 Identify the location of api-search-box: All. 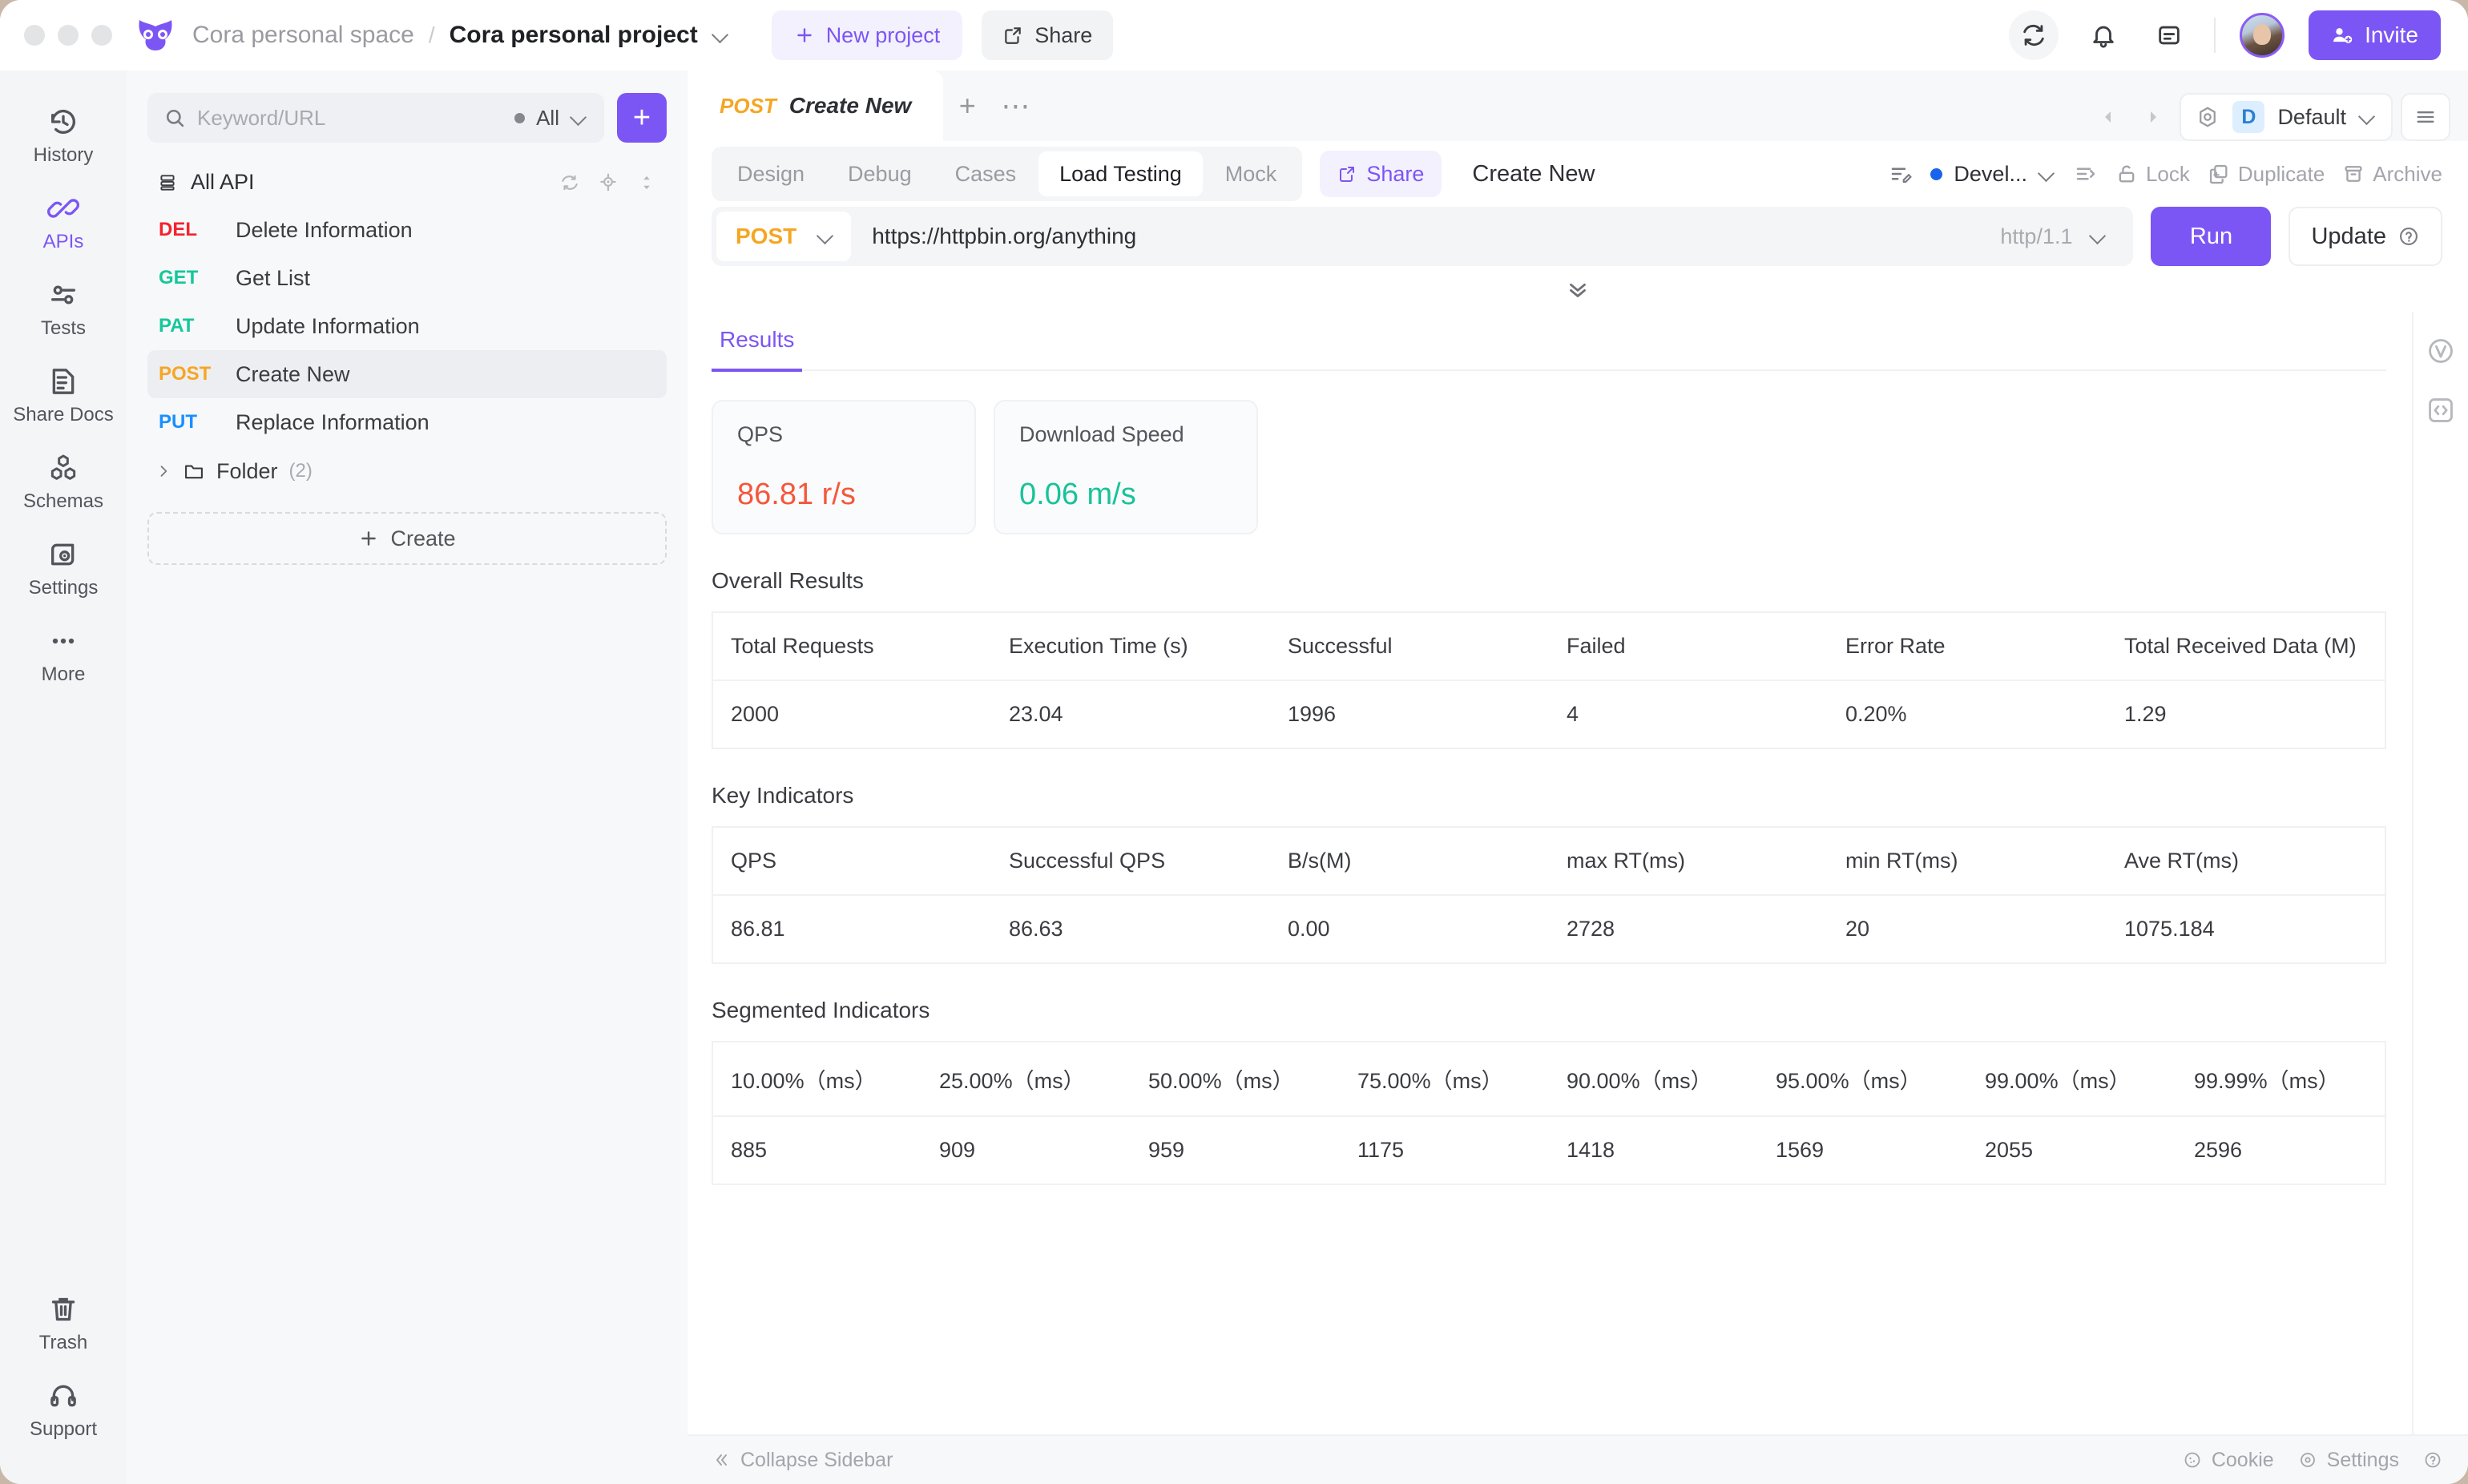
(375, 118).